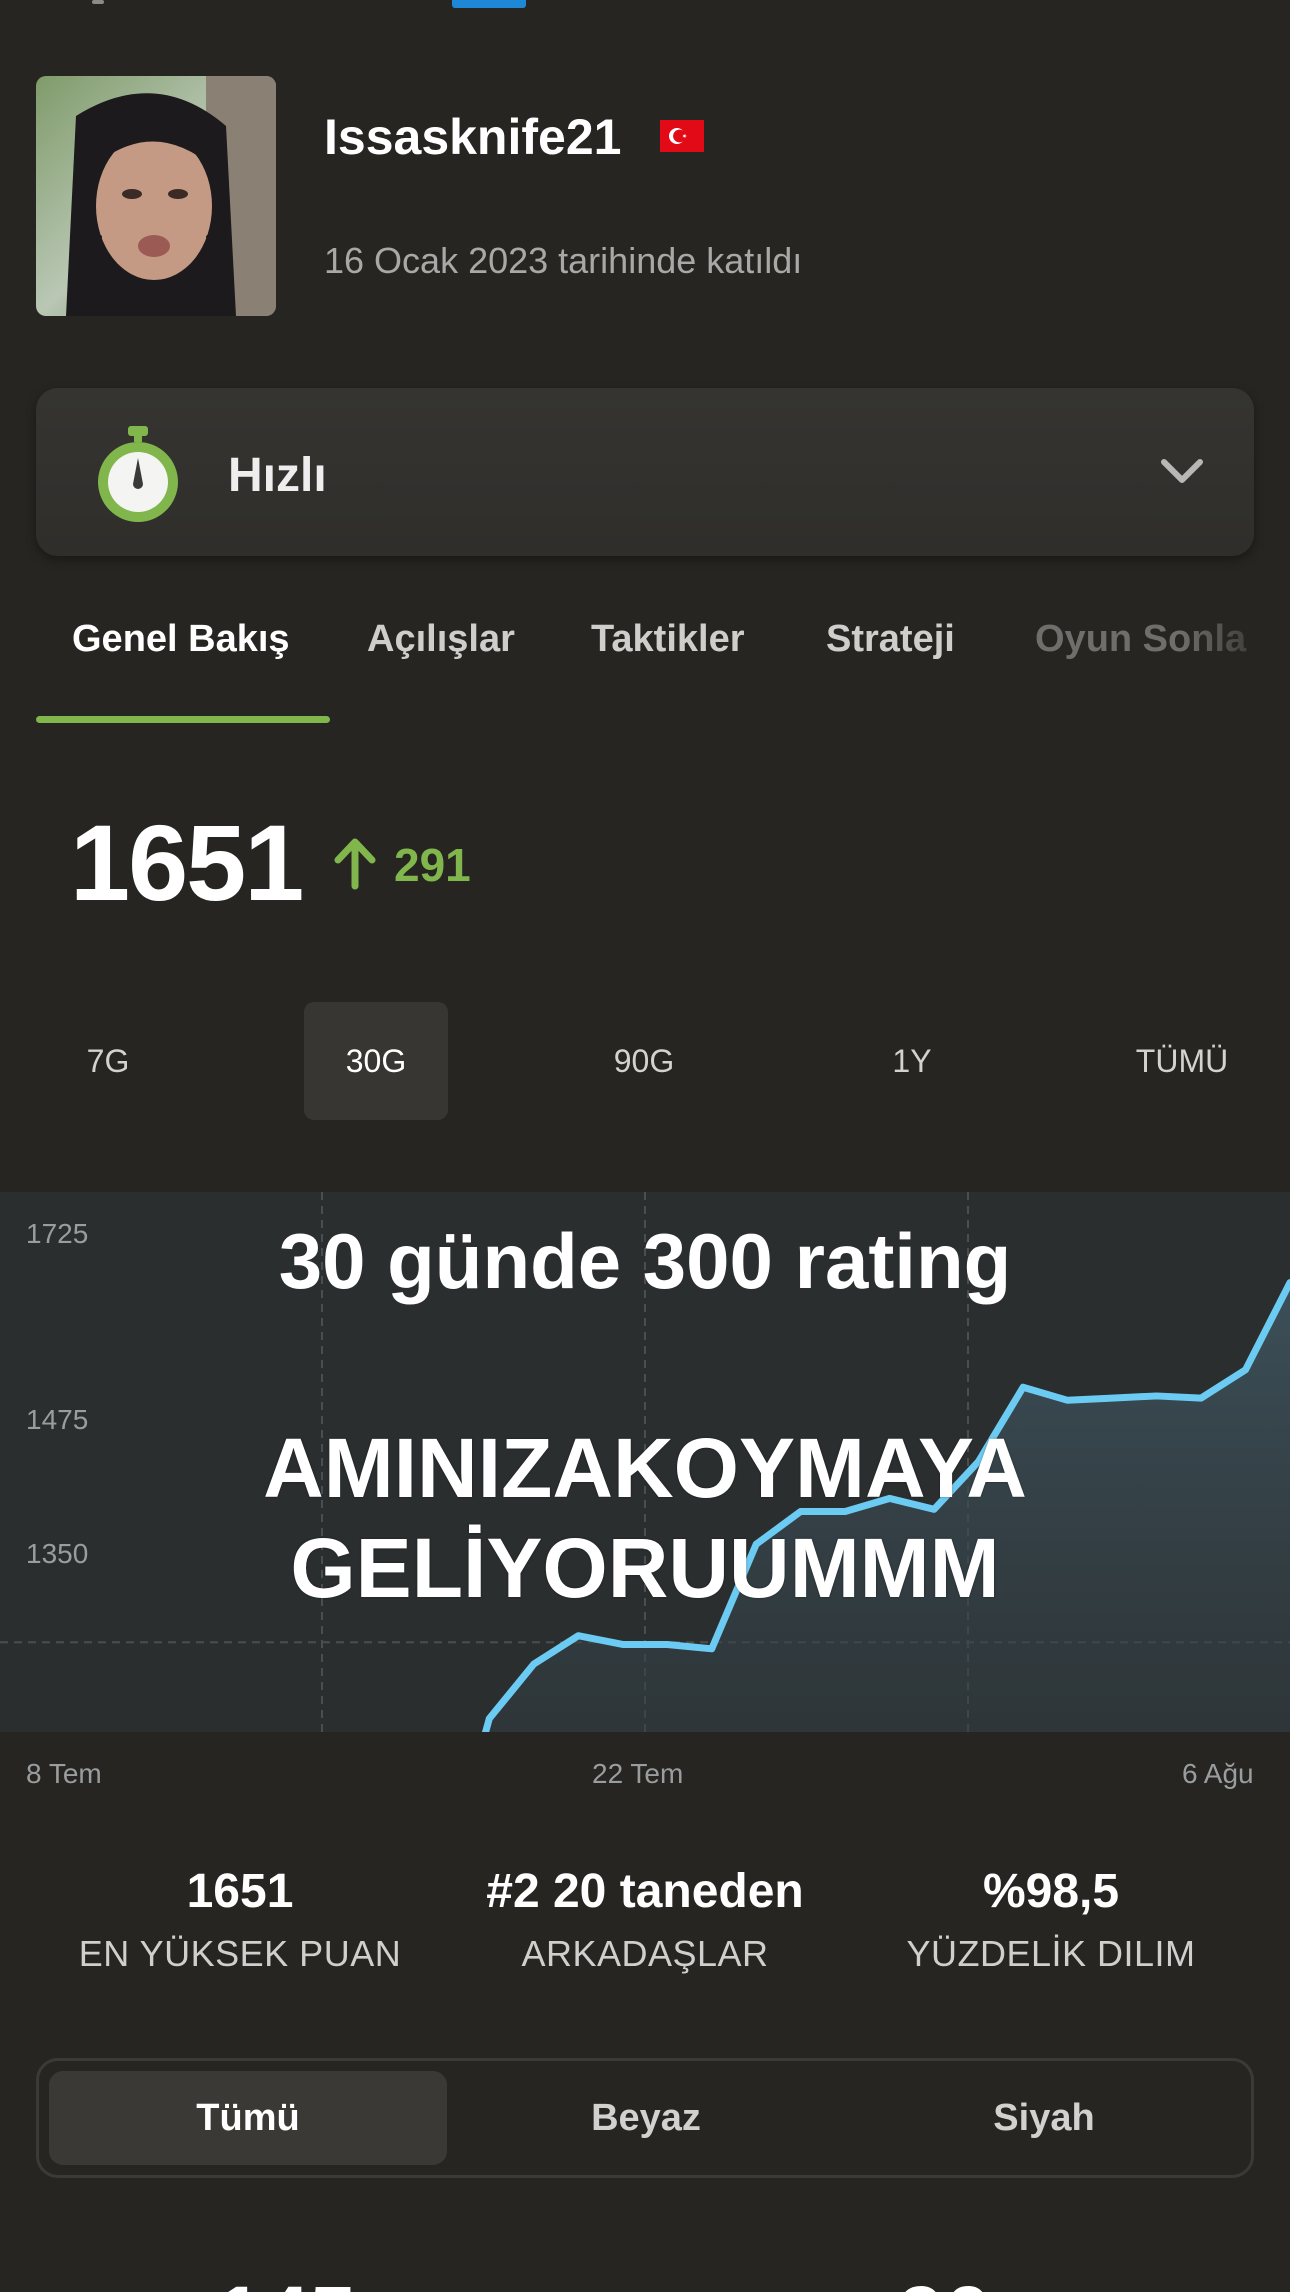 The height and width of the screenshot is (2292, 1290). What do you see at coordinates (64, 1773) in the screenshot?
I see `x-tick-label: 8 Tem` at bounding box center [64, 1773].